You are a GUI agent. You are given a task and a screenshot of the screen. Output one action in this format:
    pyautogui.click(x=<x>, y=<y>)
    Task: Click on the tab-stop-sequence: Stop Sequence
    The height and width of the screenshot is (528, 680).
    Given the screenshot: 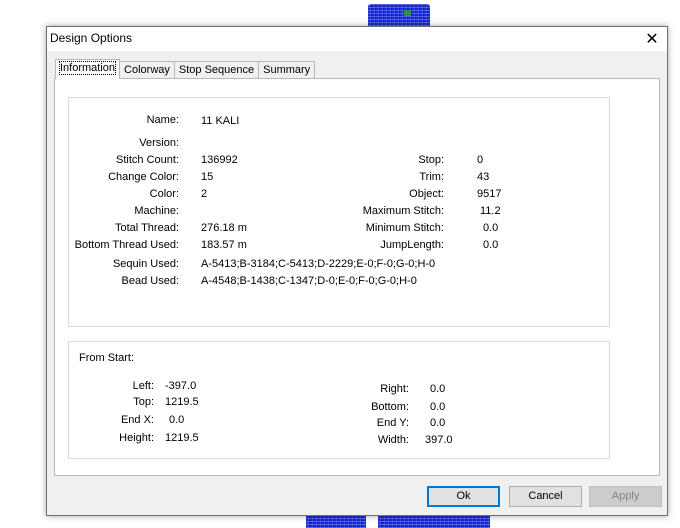 What is the action you would take?
    pyautogui.click(x=216, y=70)
    